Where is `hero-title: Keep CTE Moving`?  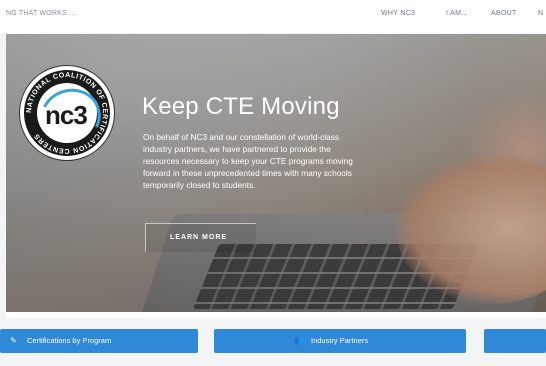
hero-title: Keep CTE Moving is located at coordinates (241, 106).